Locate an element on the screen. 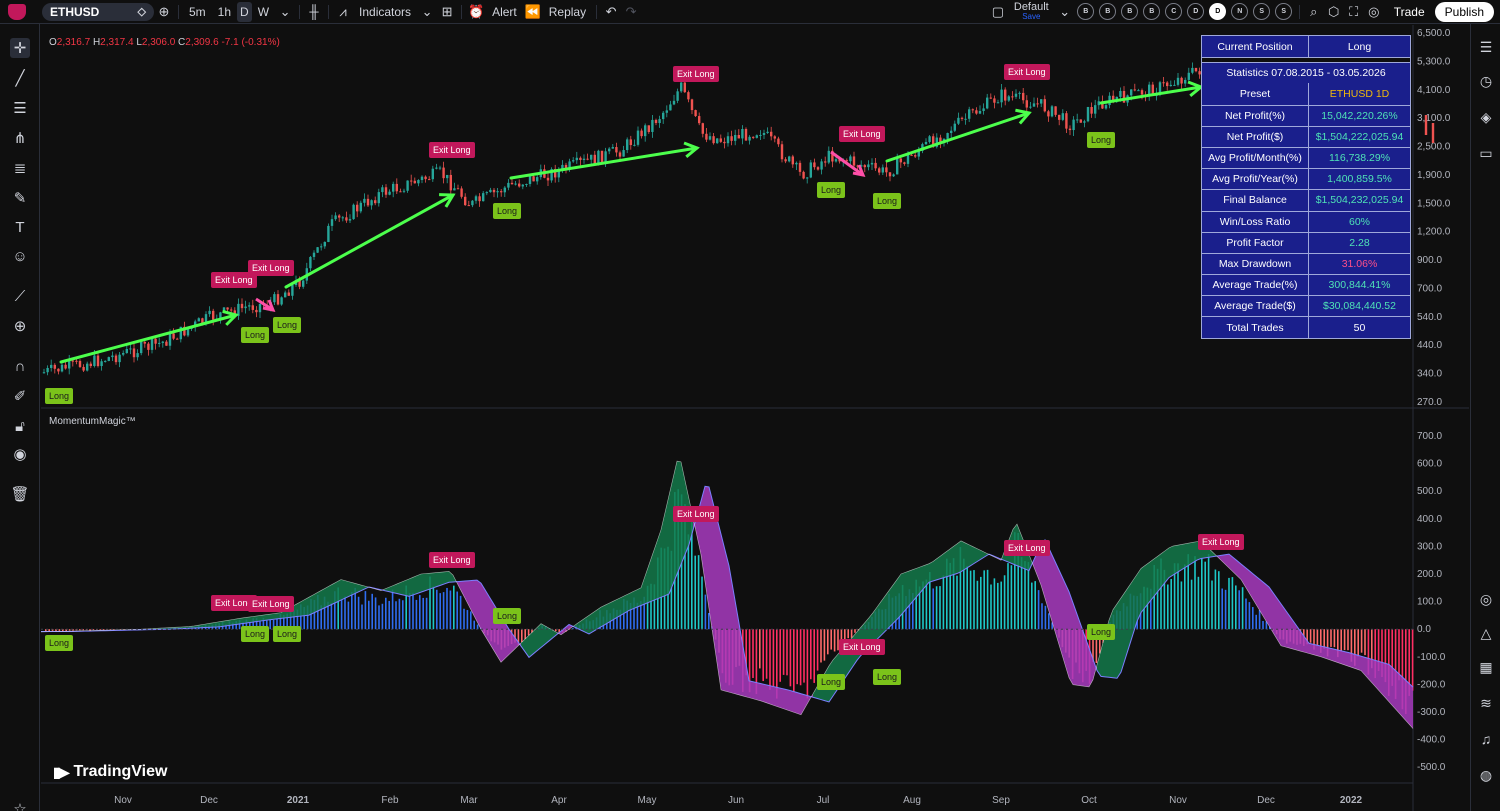  fullscreen-icon: ⛶ is located at coordinates (1354, 12).